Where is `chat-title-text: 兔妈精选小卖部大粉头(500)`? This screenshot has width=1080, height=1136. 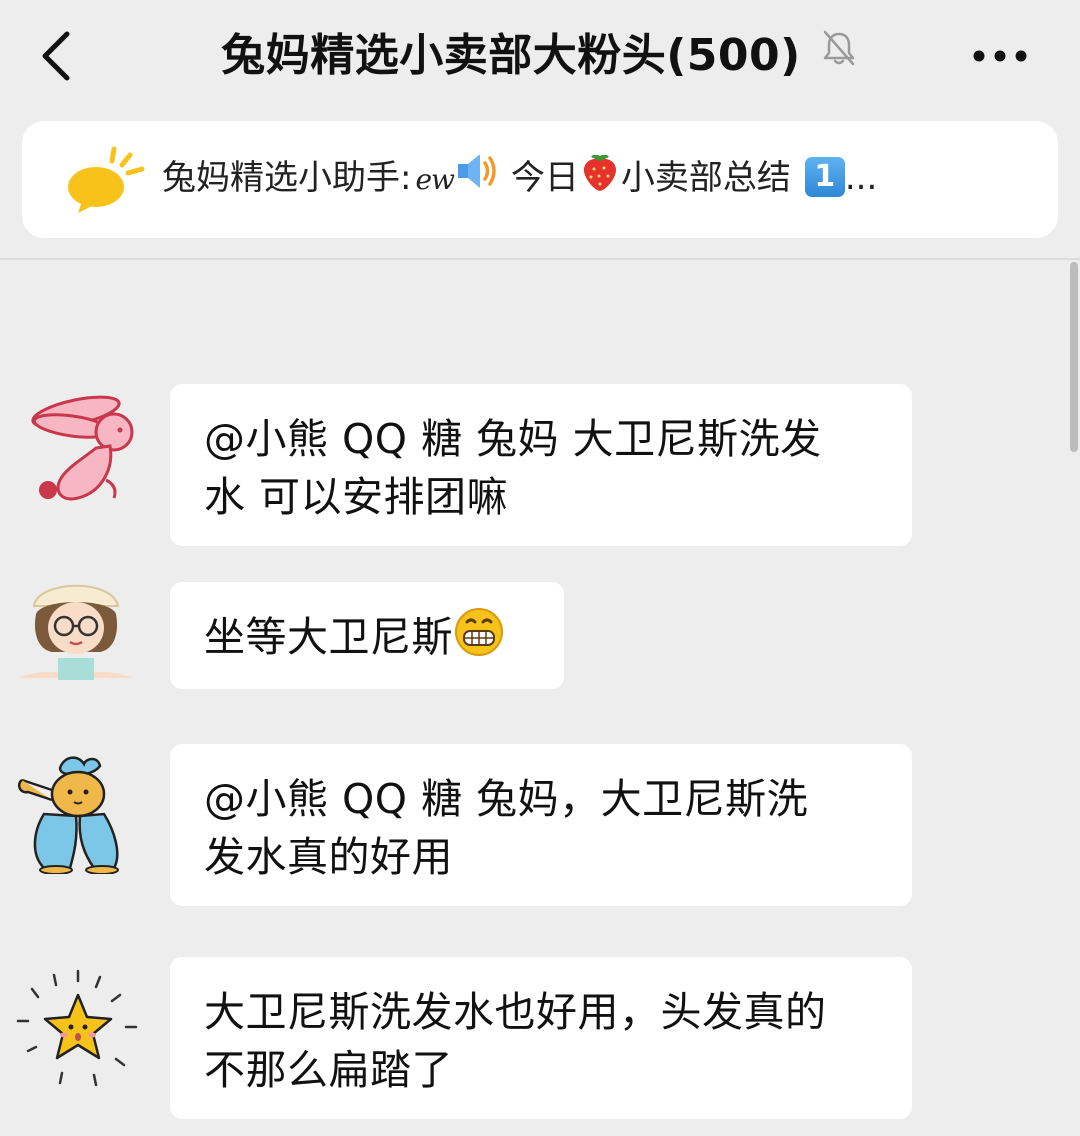
chat-title-text: 兔妈精选小卖部大粉头(500) is located at coordinates (511, 55).